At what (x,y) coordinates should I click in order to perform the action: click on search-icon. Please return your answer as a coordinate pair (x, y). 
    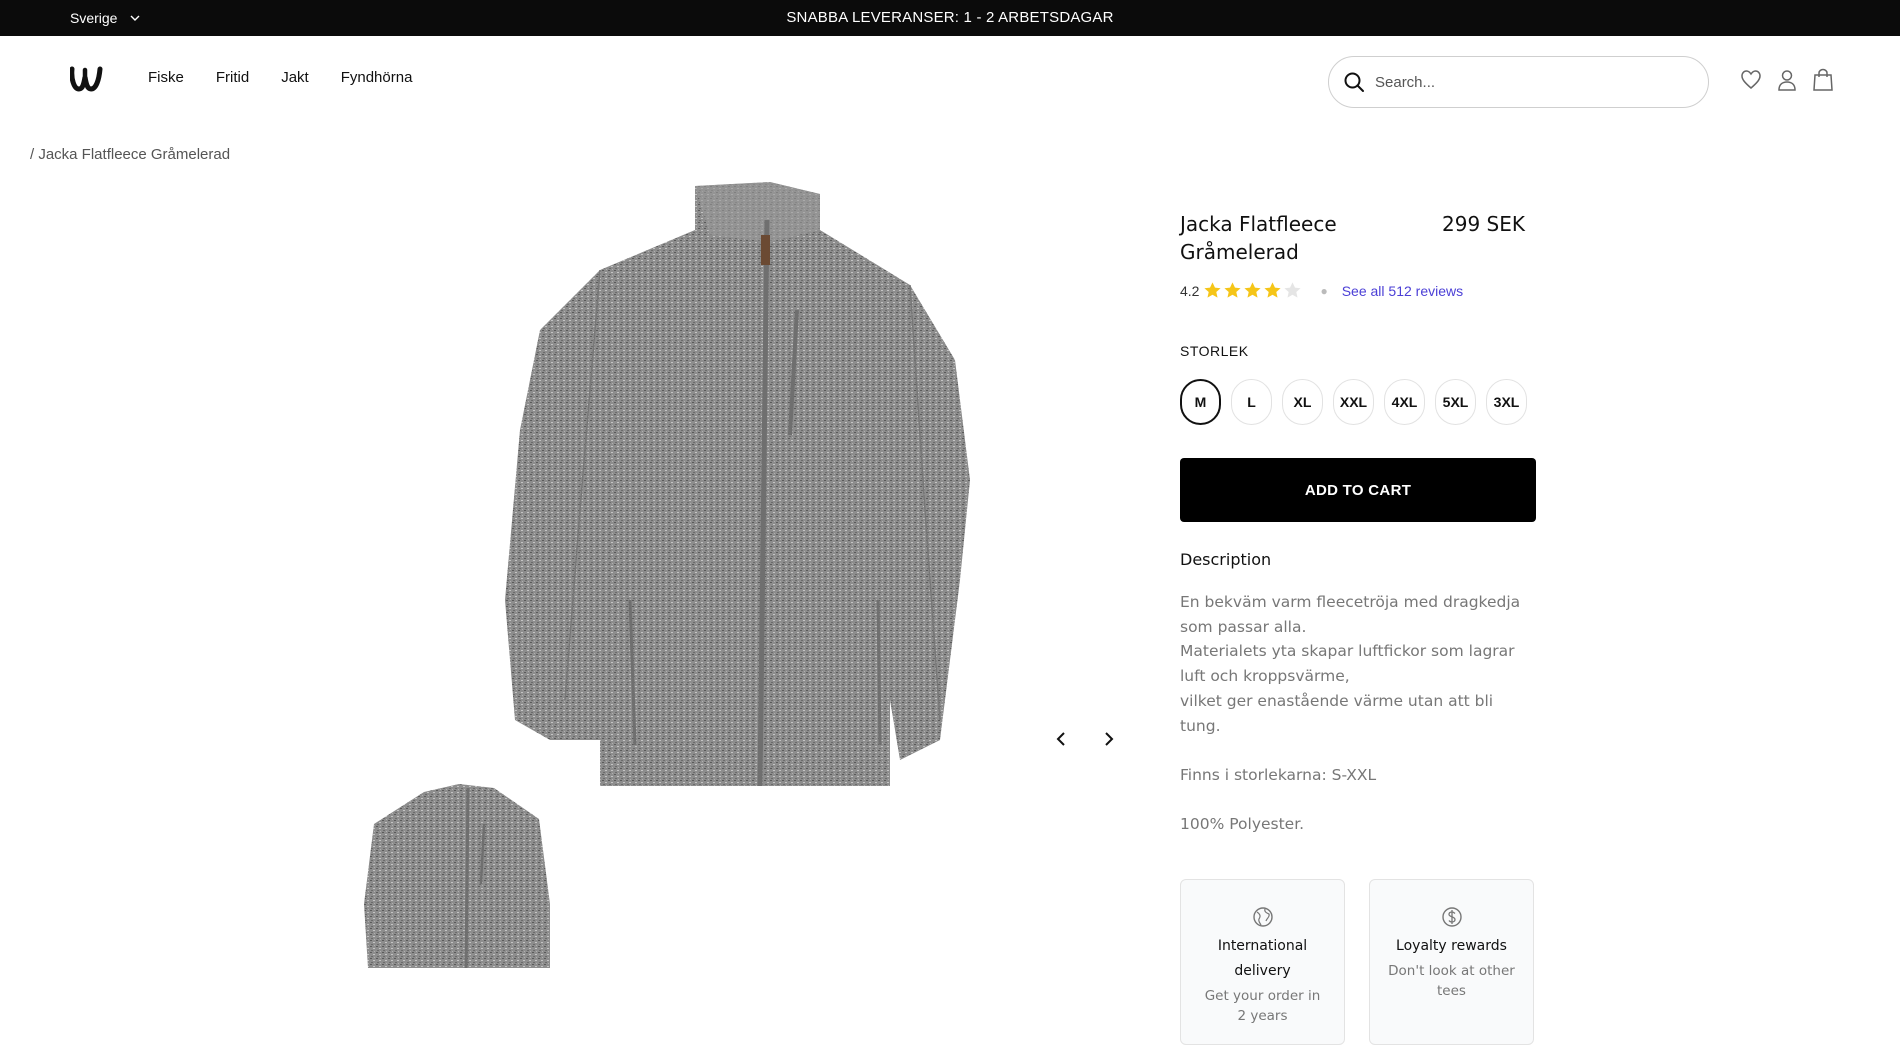
    Looking at the image, I should click on (1354, 82).